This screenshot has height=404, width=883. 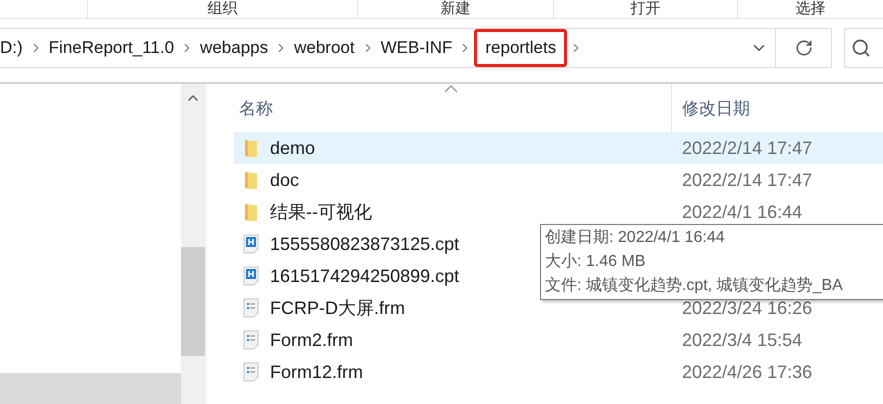 What do you see at coordinates (455, 9) in the screenshot?
I see `ribbon-group-label: 新建` at bounding box center [455, 9].